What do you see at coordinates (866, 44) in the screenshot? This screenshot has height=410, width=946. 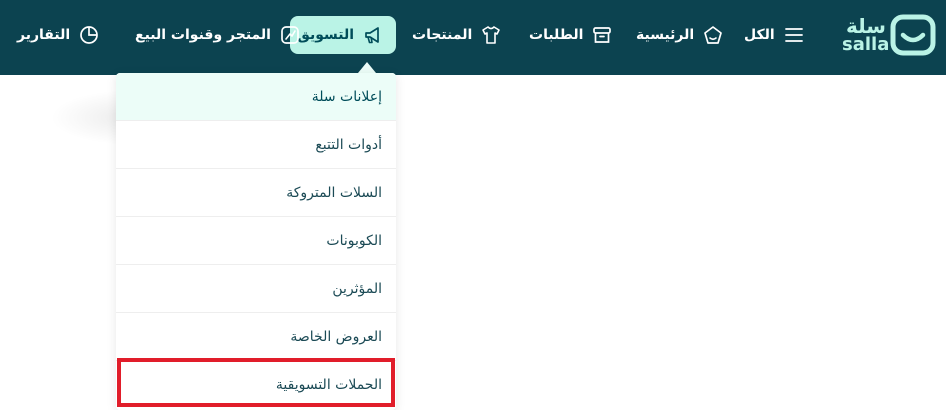 I see `logo-text-latin: salla` at bounding box center [866, 44].